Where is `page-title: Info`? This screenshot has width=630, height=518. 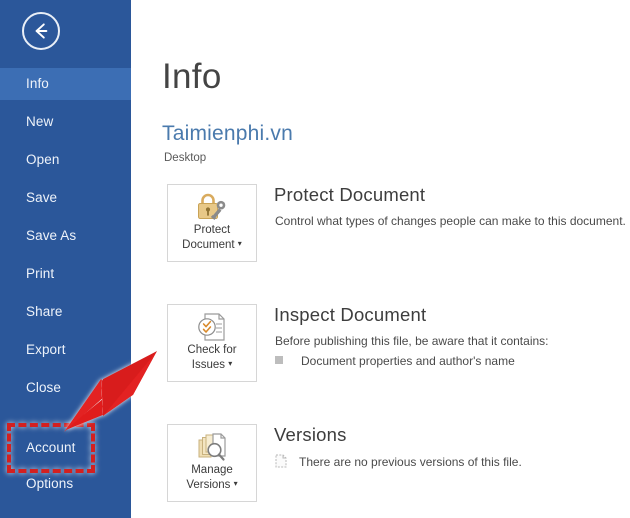 page-title: Info is located at coordinates (192, 76).